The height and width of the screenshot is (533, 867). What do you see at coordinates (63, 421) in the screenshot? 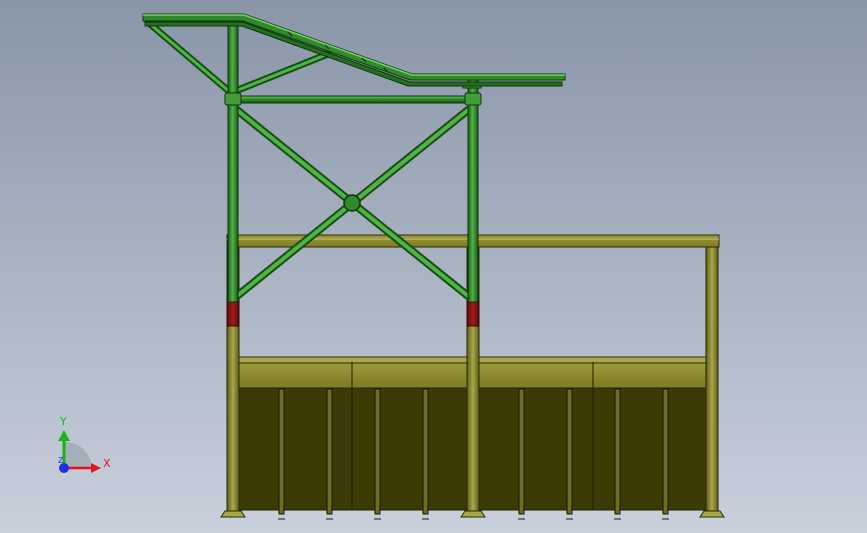
I see `y-axis-label: Y` at bounding box center [63, 421].